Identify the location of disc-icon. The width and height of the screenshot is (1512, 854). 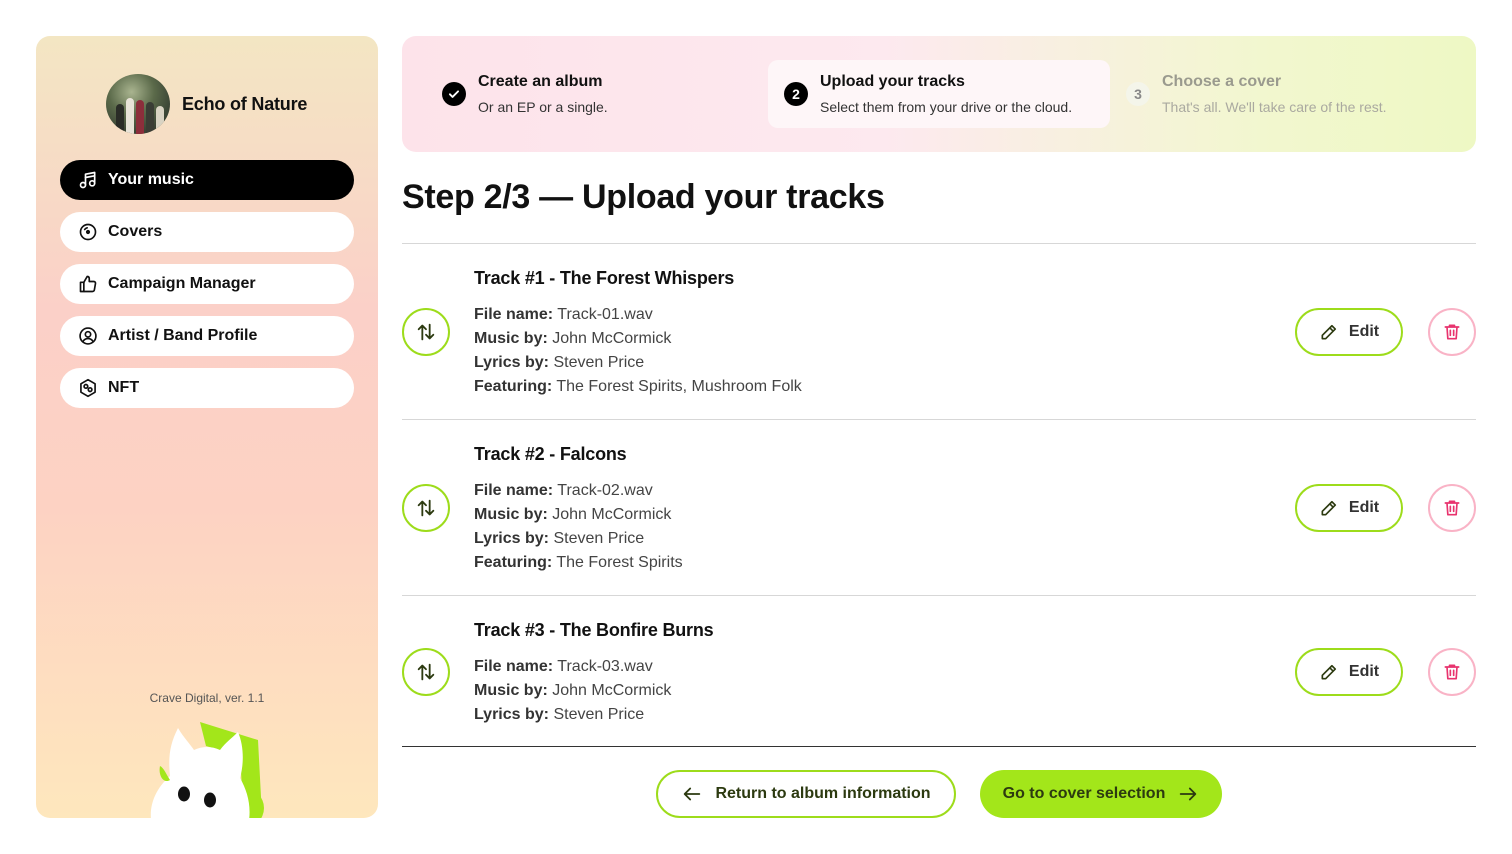
(88, 232).